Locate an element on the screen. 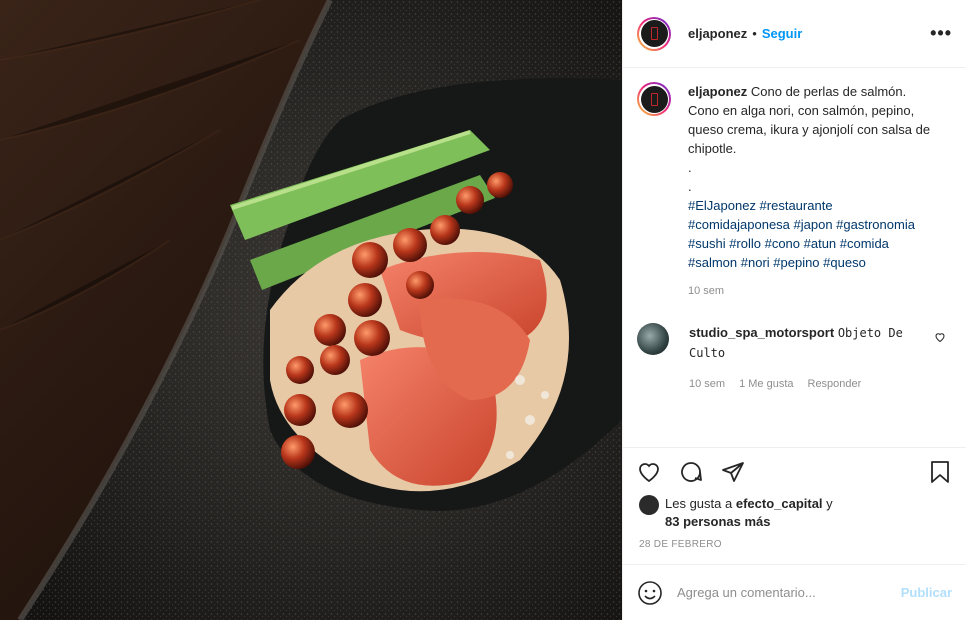 The width and height of the screenshot is (966, 620). save-bookmark-icon is located at coordinates (940, 472).